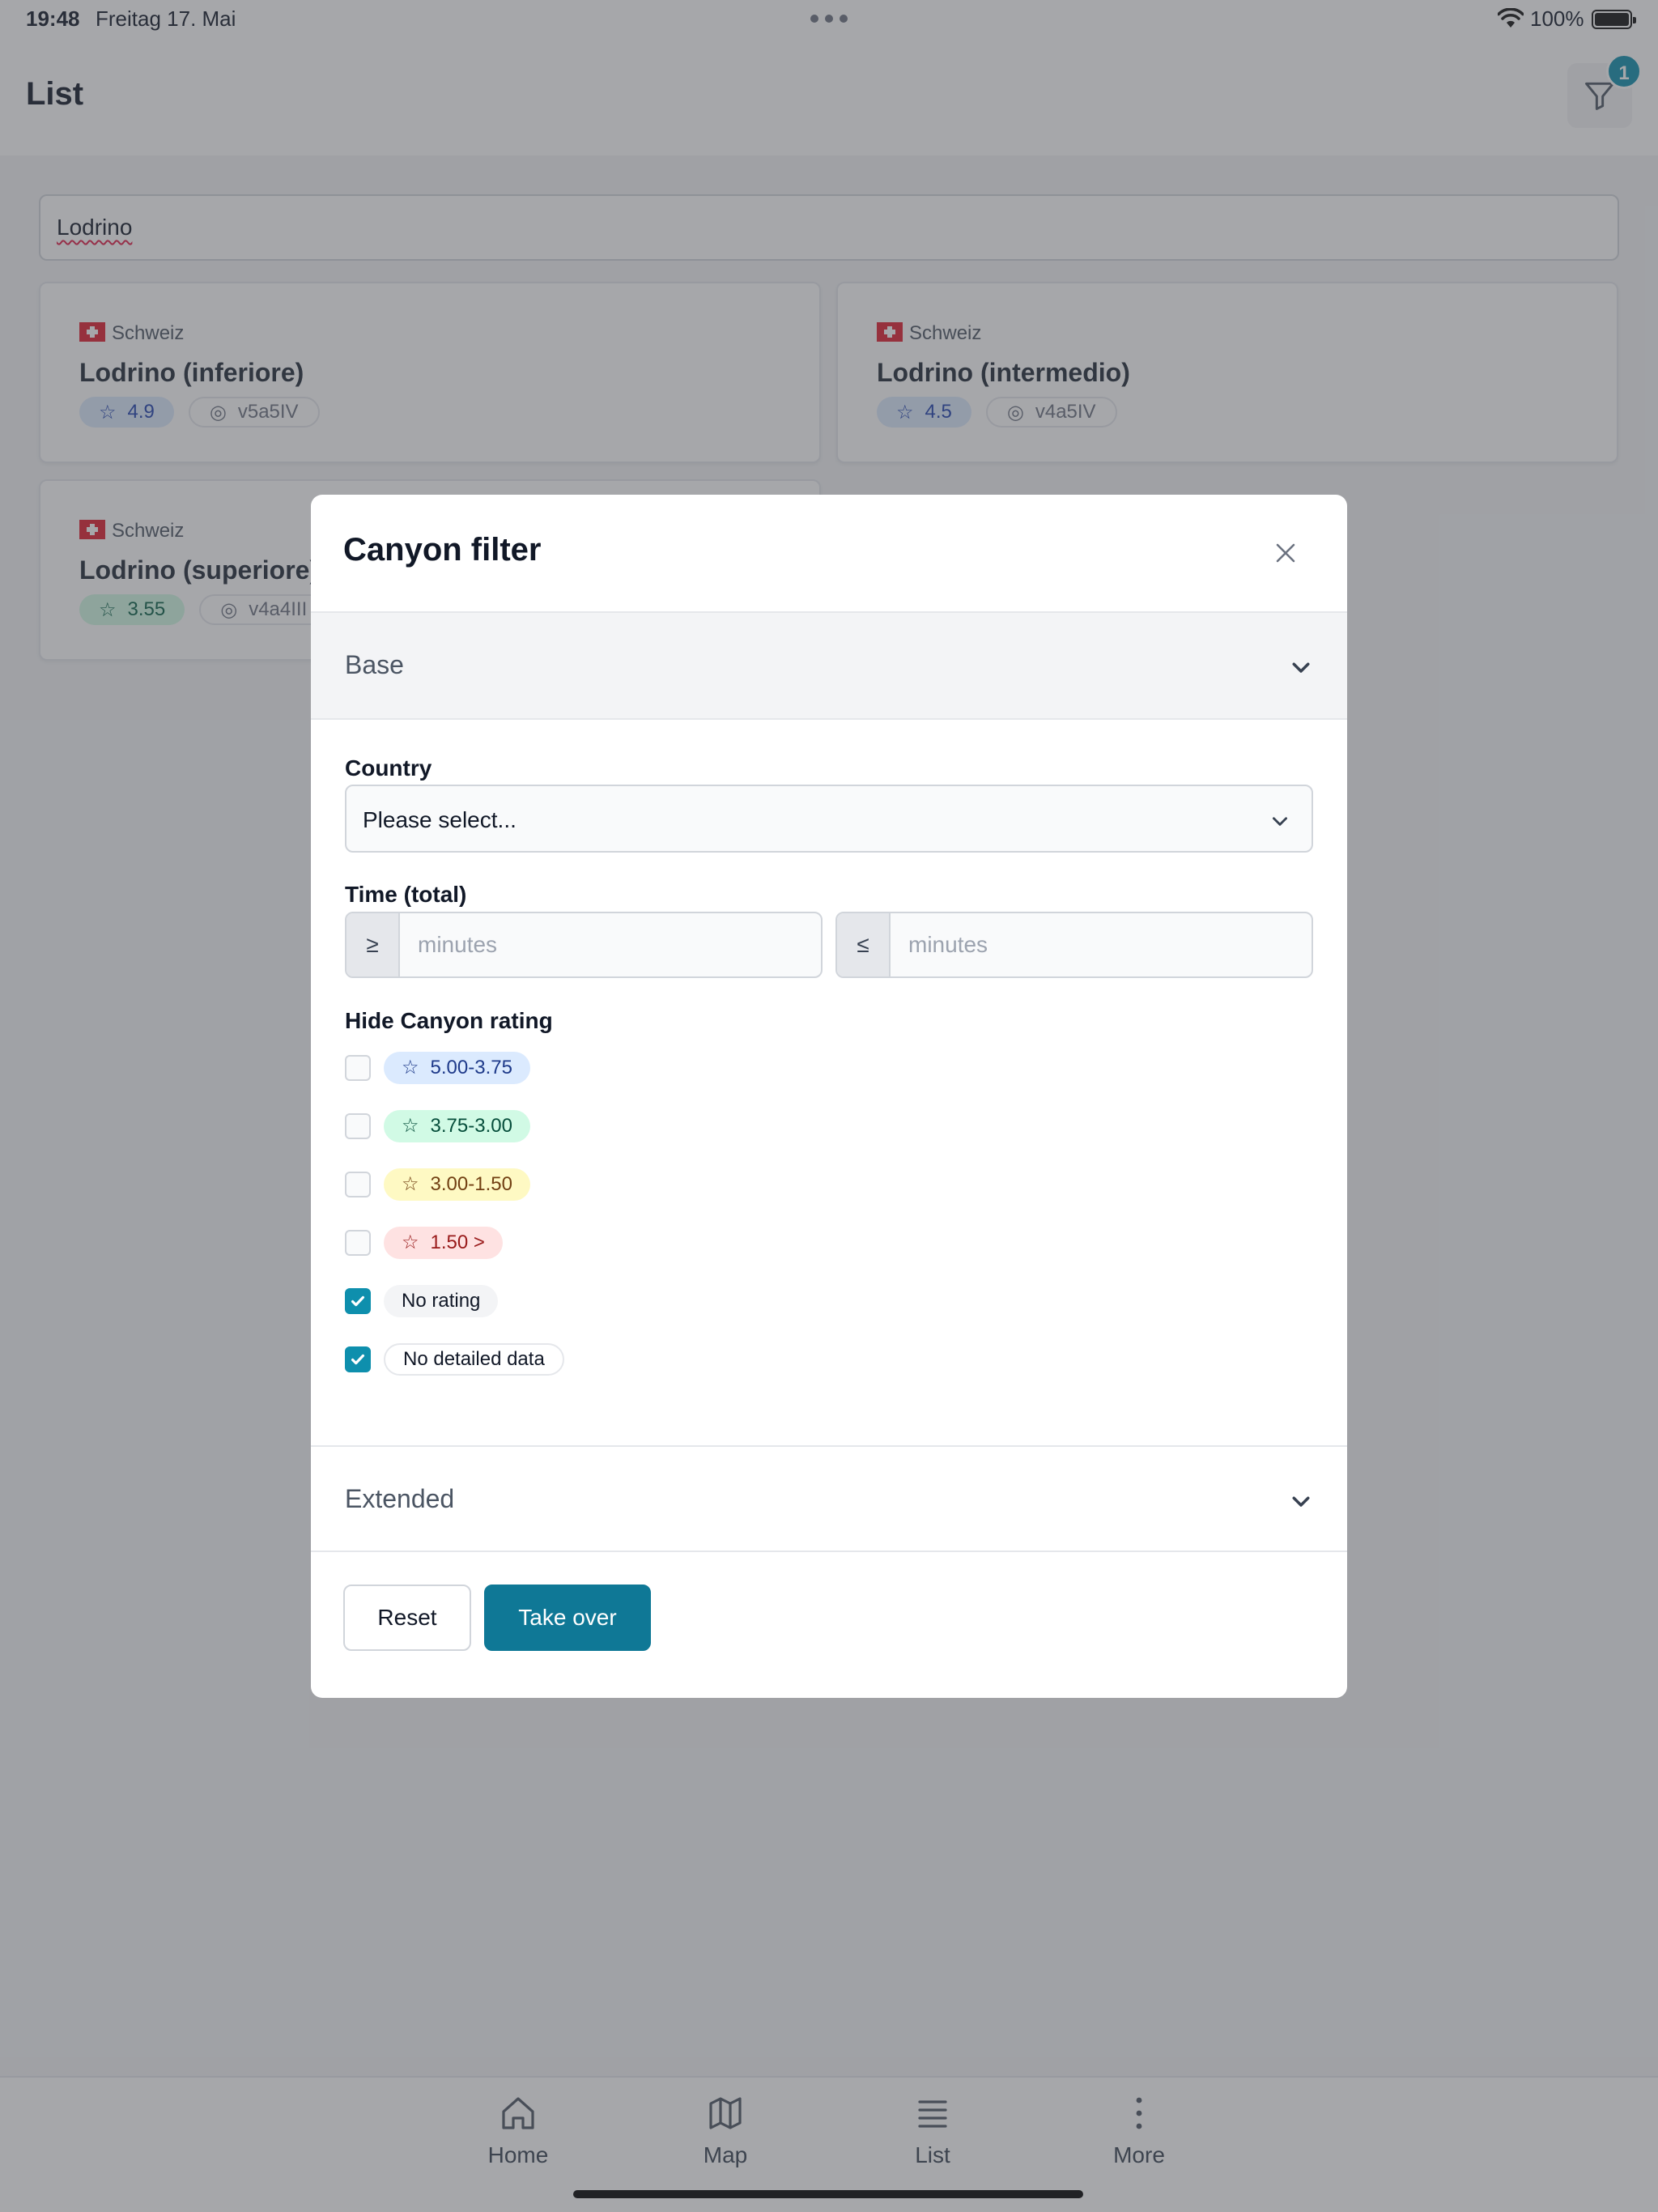 The height and width of the screenshot is (2212, 1658). I want to click on reset-button: Reset, so click(407, 1618).